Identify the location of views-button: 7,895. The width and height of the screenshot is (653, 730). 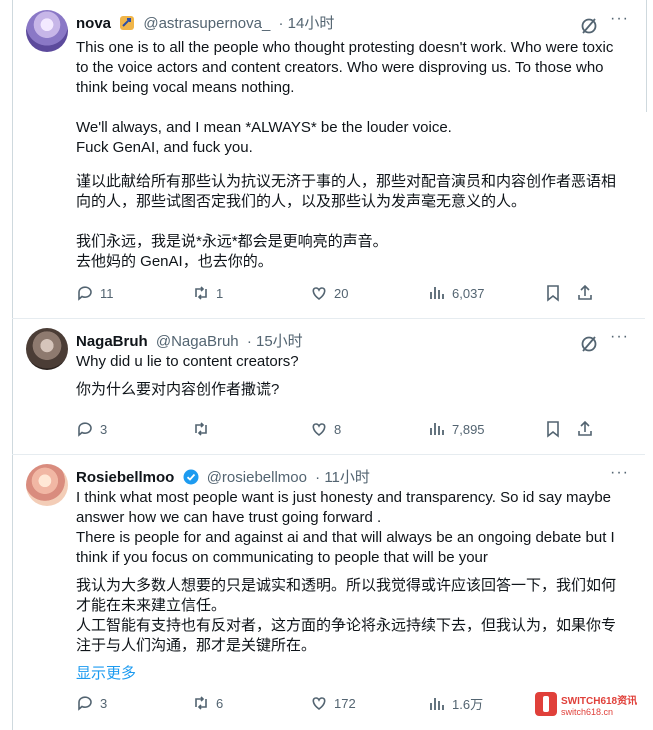
(456, 429).